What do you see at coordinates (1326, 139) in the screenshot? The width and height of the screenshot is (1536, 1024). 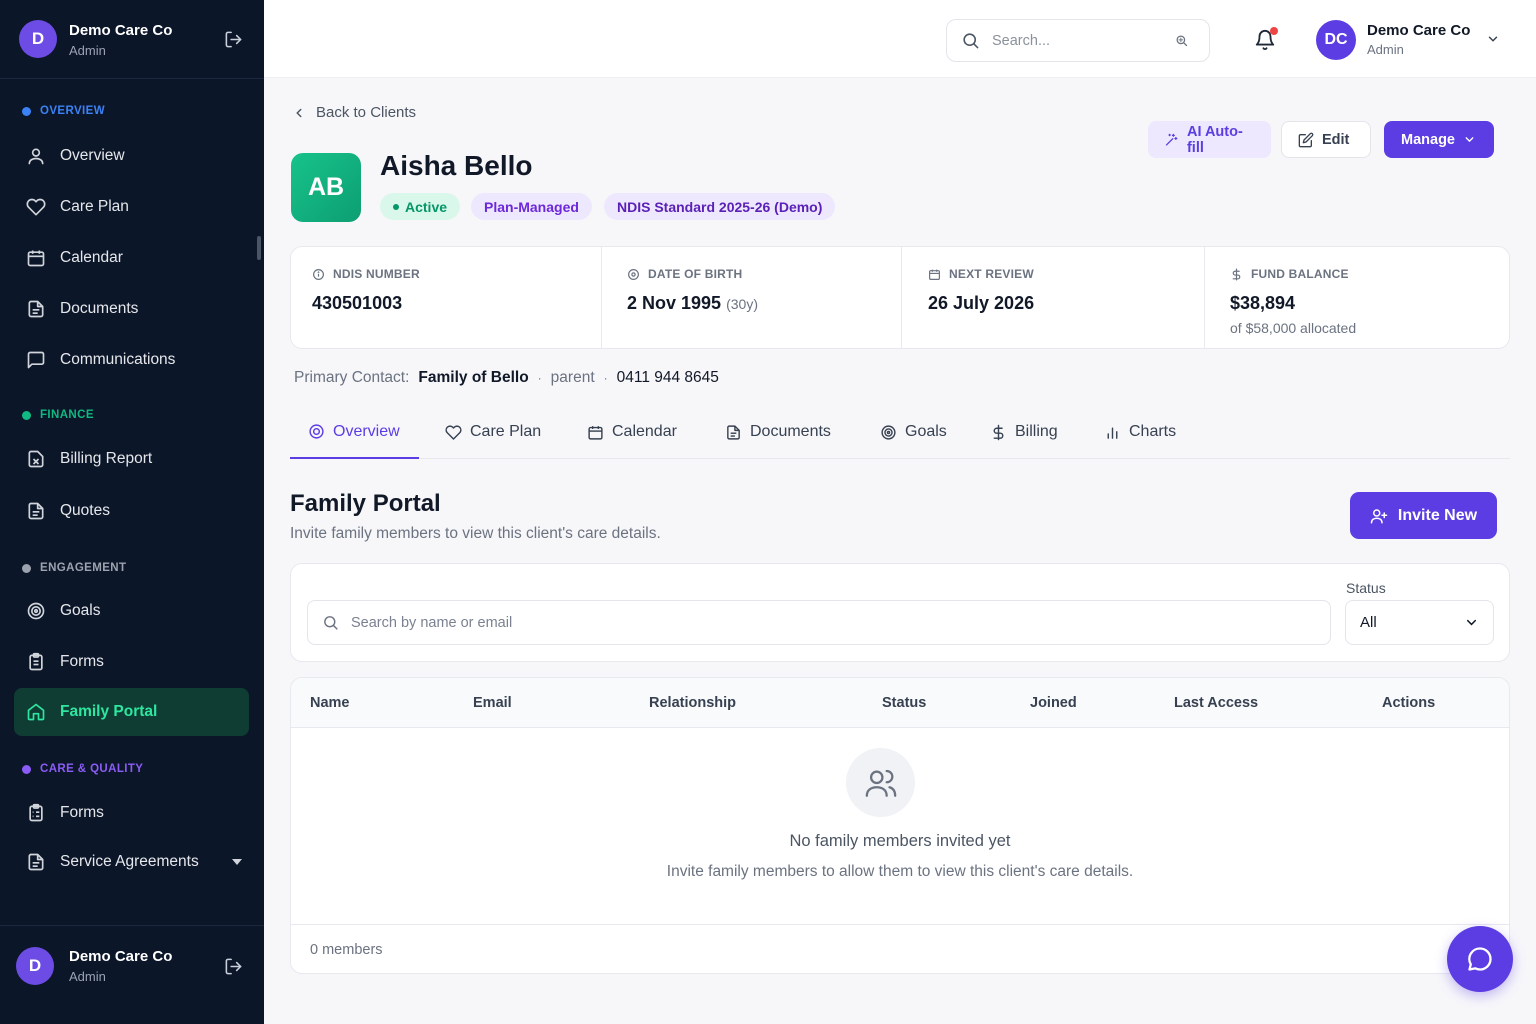 I see `edit-button: Edit` at bounding box center [1326, 139].